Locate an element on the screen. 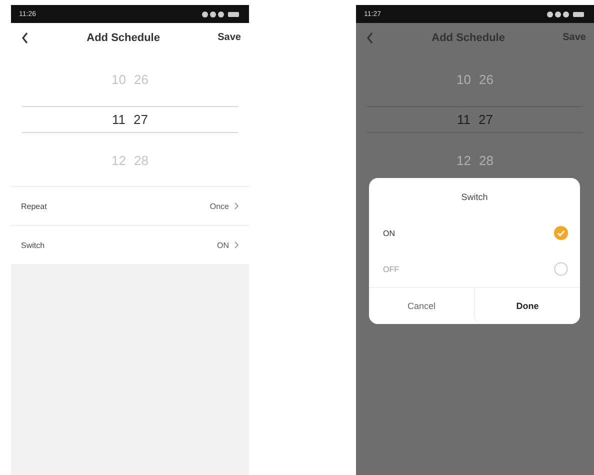 This screenshot has height=475, width=594. option-label: OFF is located at coordinates (391, 269).